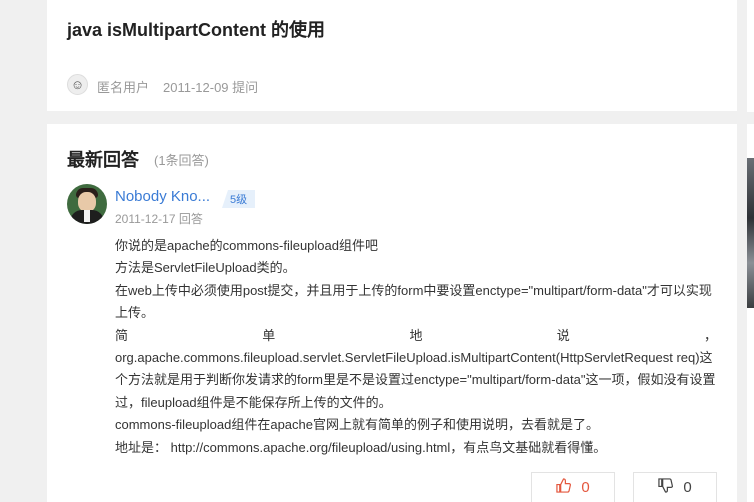 This screenshot has height=502, width=754. Describe the element at coordinates (750, 56) in the screenshot. I see `right-panel-top` at that location.